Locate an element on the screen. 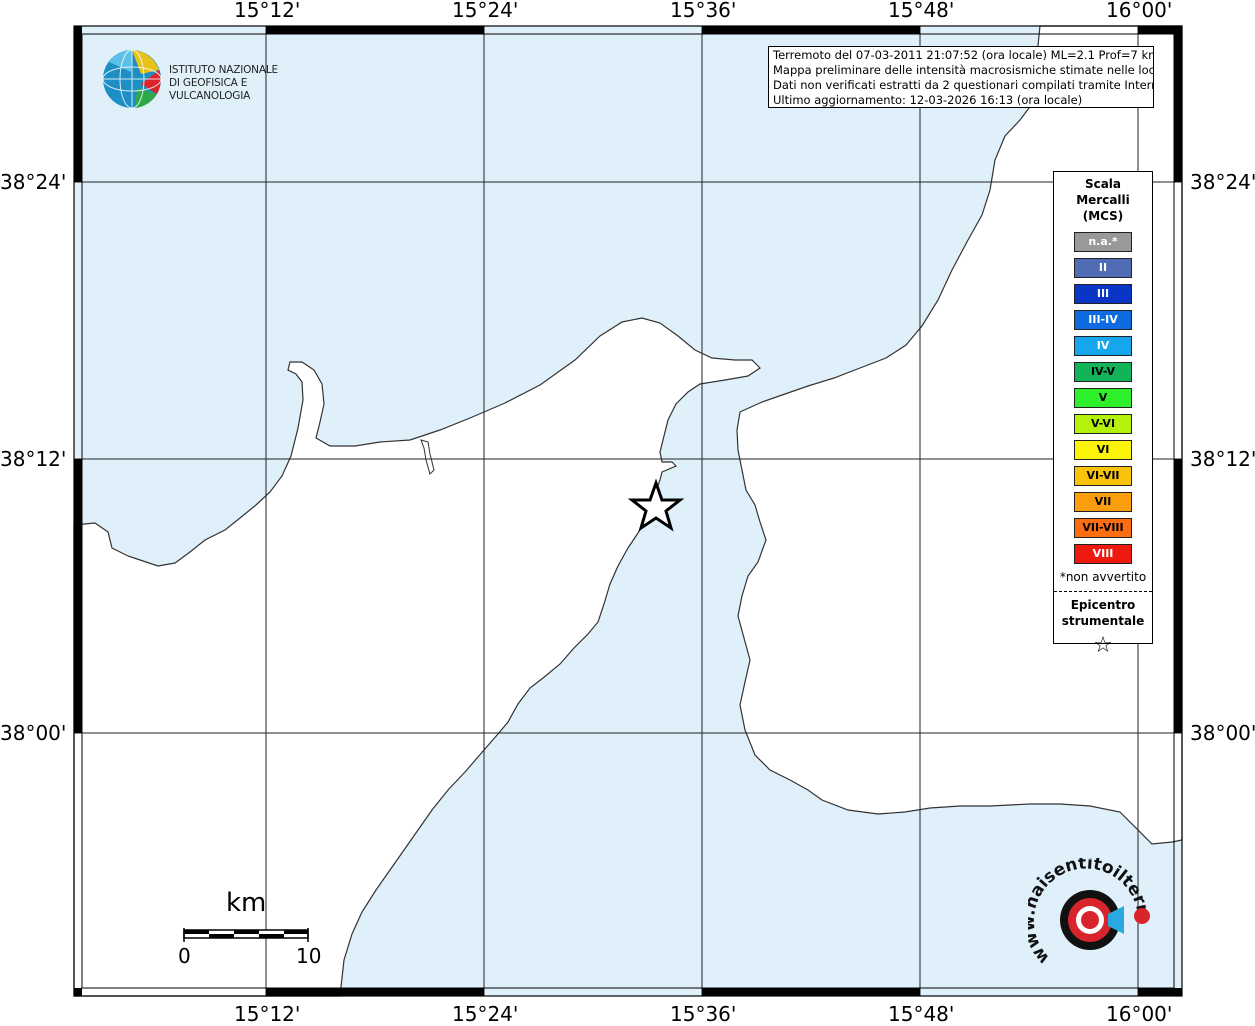 Image resolution: width=1255 pixels, height=1026 pixels. legend-item: III is located at coordinates (1103, 294).